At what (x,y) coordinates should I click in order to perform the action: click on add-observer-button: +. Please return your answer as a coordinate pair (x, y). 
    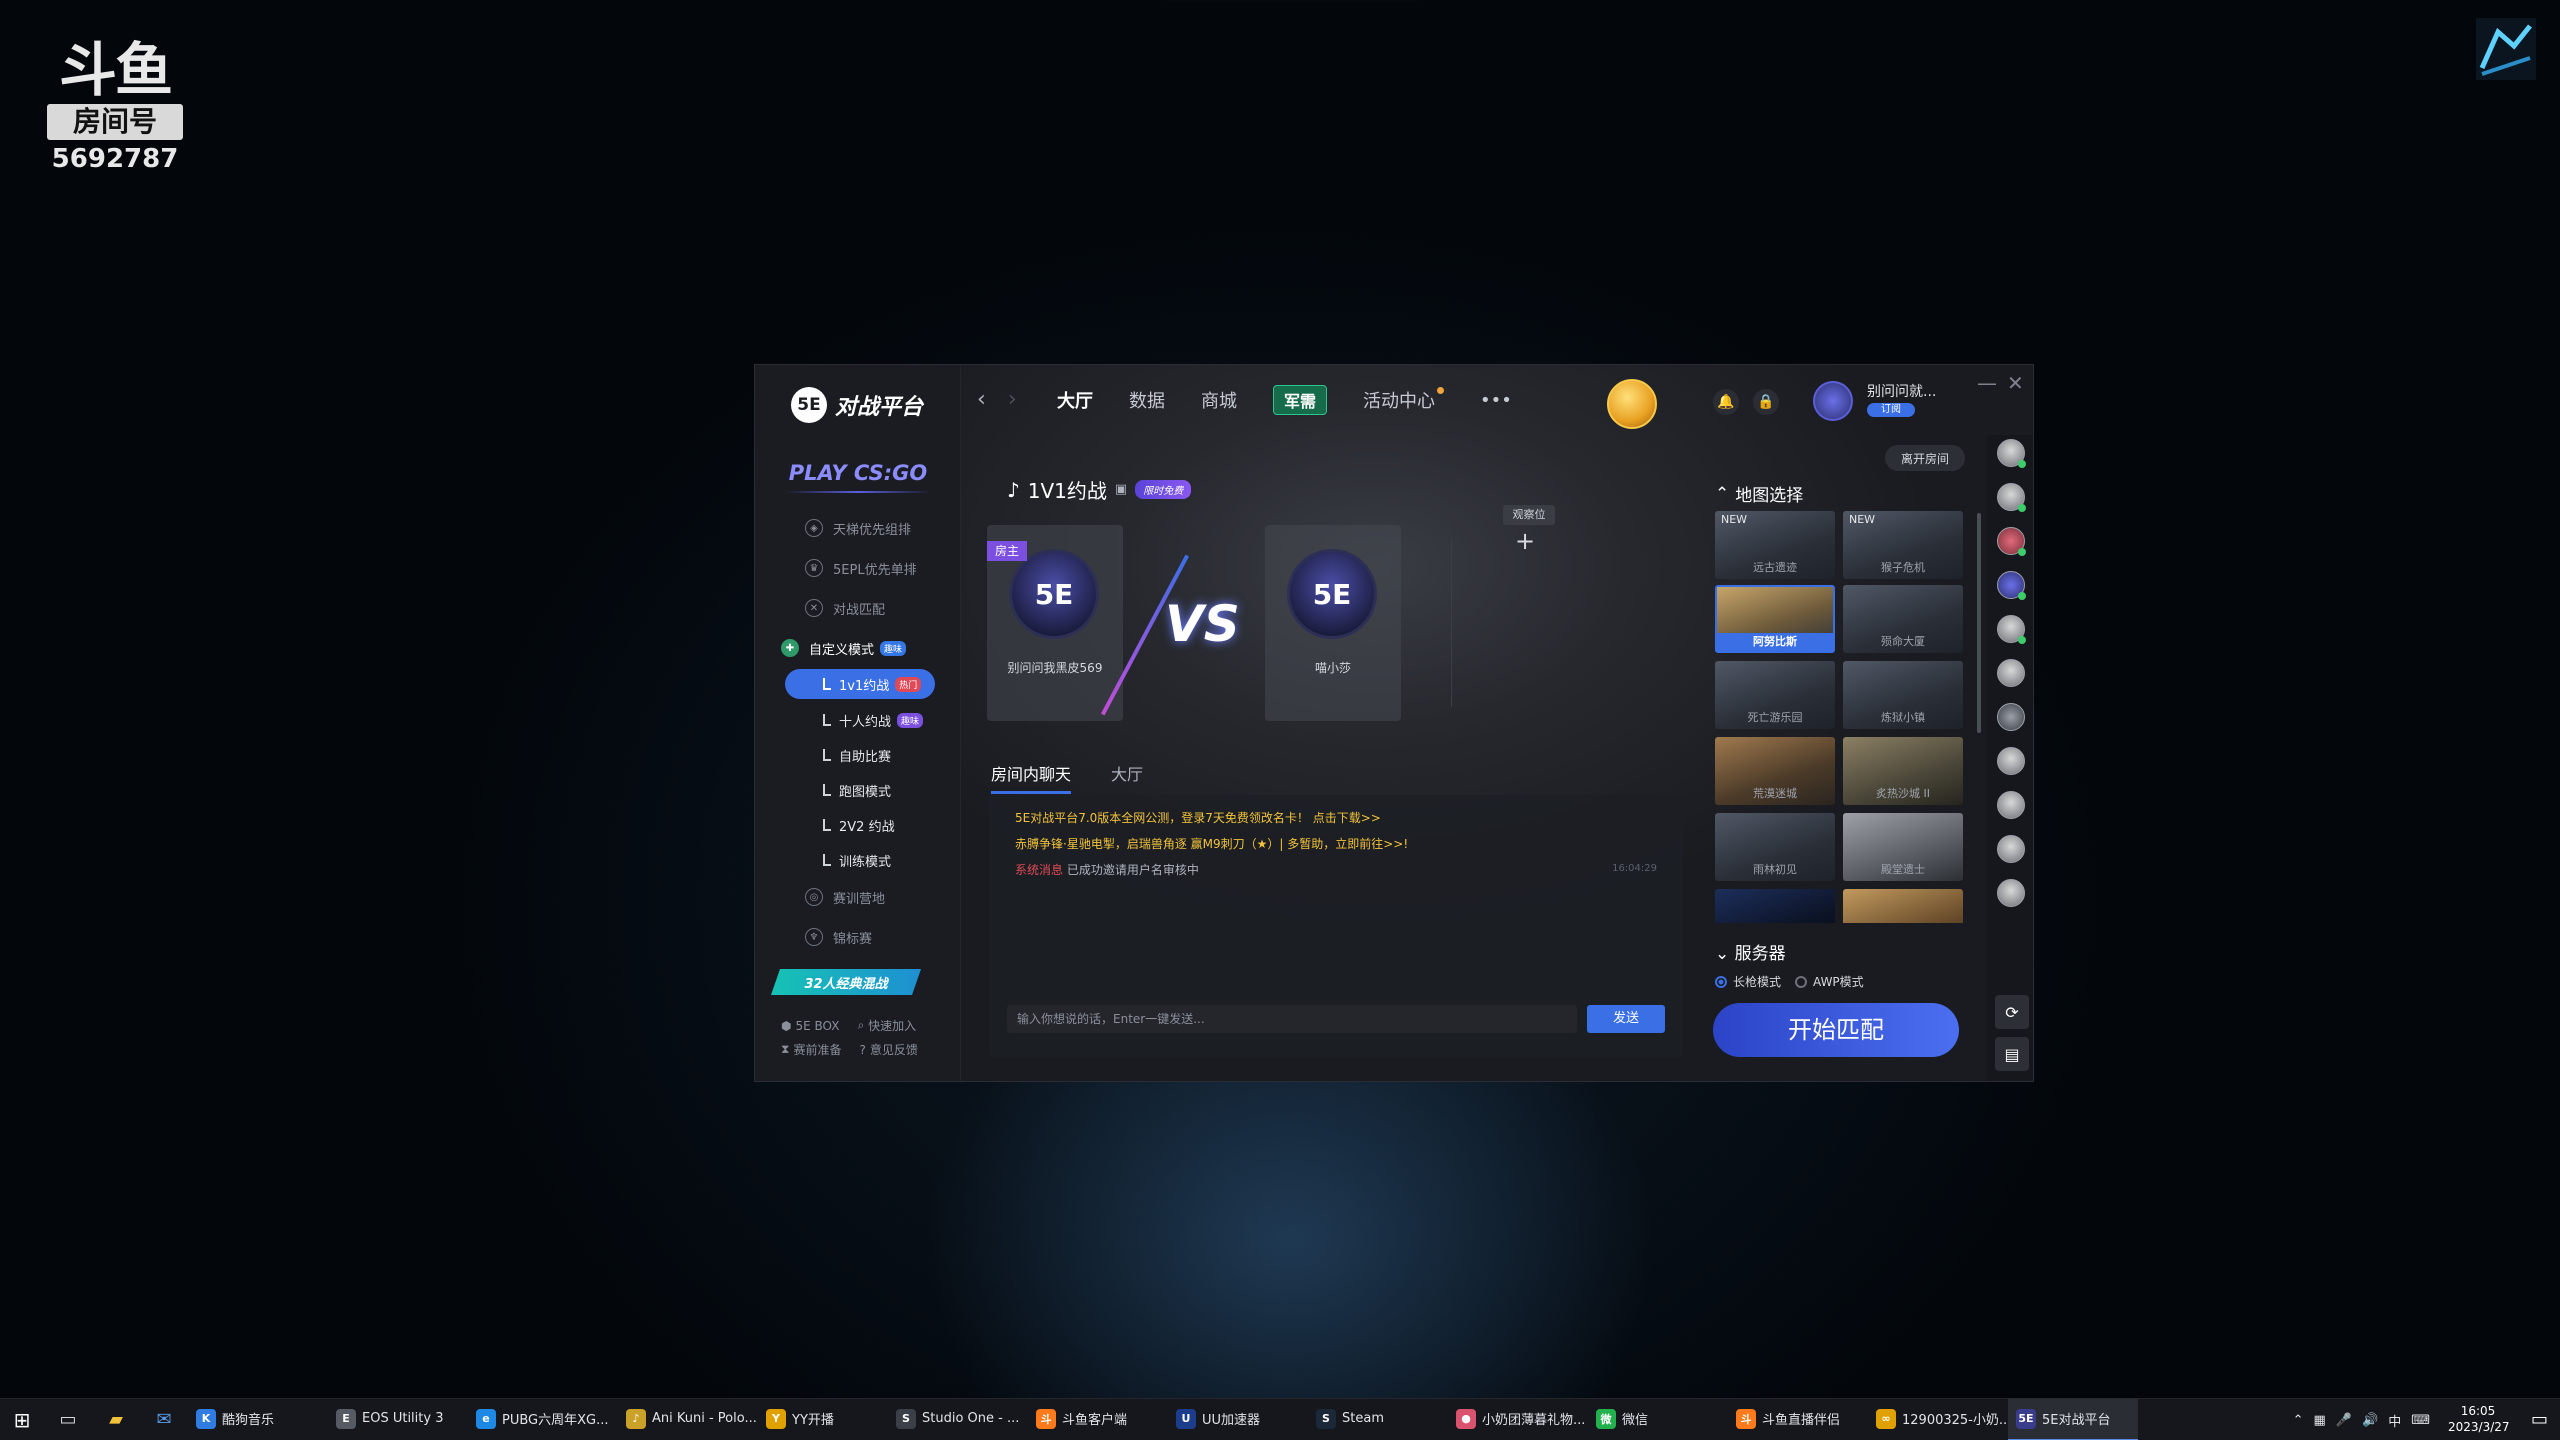
    Looking at the image, I should click on (1525, 541).